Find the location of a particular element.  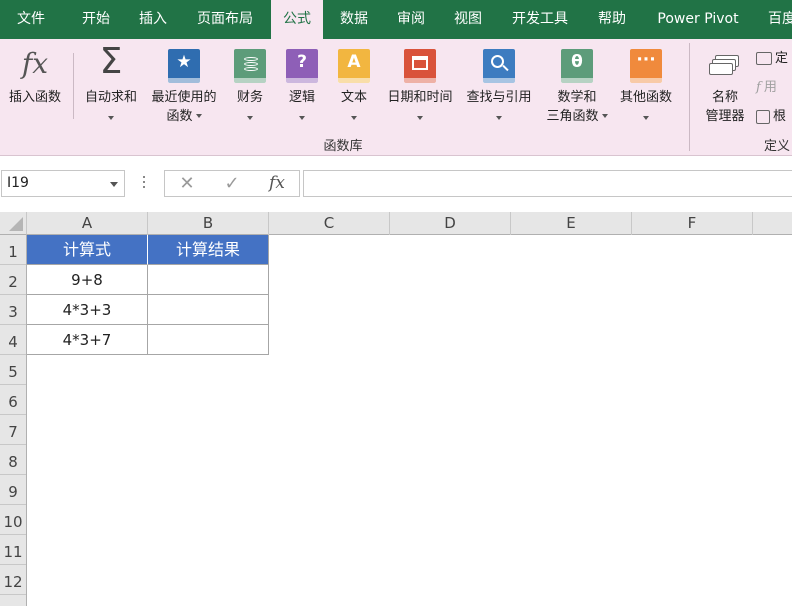

row-header-6: 6 is located at coordinates (13, 400).